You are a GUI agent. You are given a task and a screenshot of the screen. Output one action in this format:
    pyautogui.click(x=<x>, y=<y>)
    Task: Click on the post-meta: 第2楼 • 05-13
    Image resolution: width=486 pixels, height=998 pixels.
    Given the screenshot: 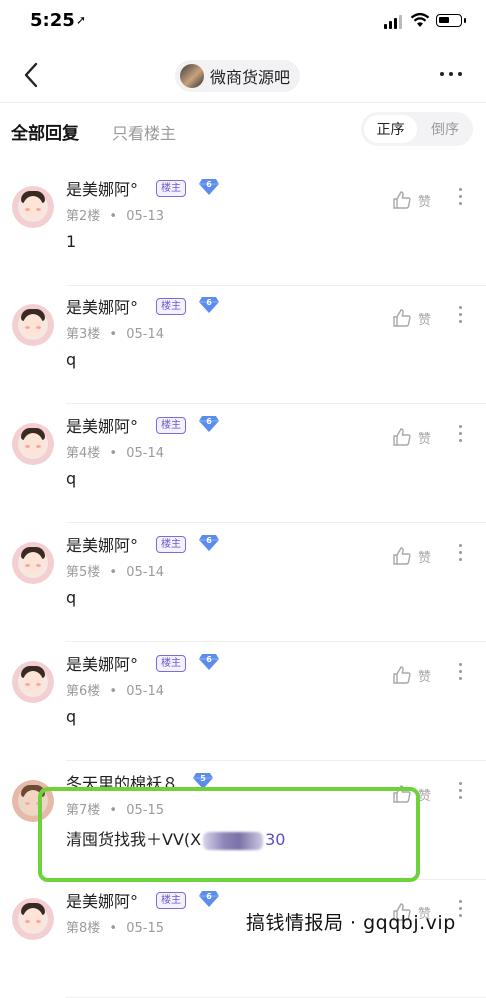 What is the action you would take?
    pyautogui.click(x=115, y=214)
    